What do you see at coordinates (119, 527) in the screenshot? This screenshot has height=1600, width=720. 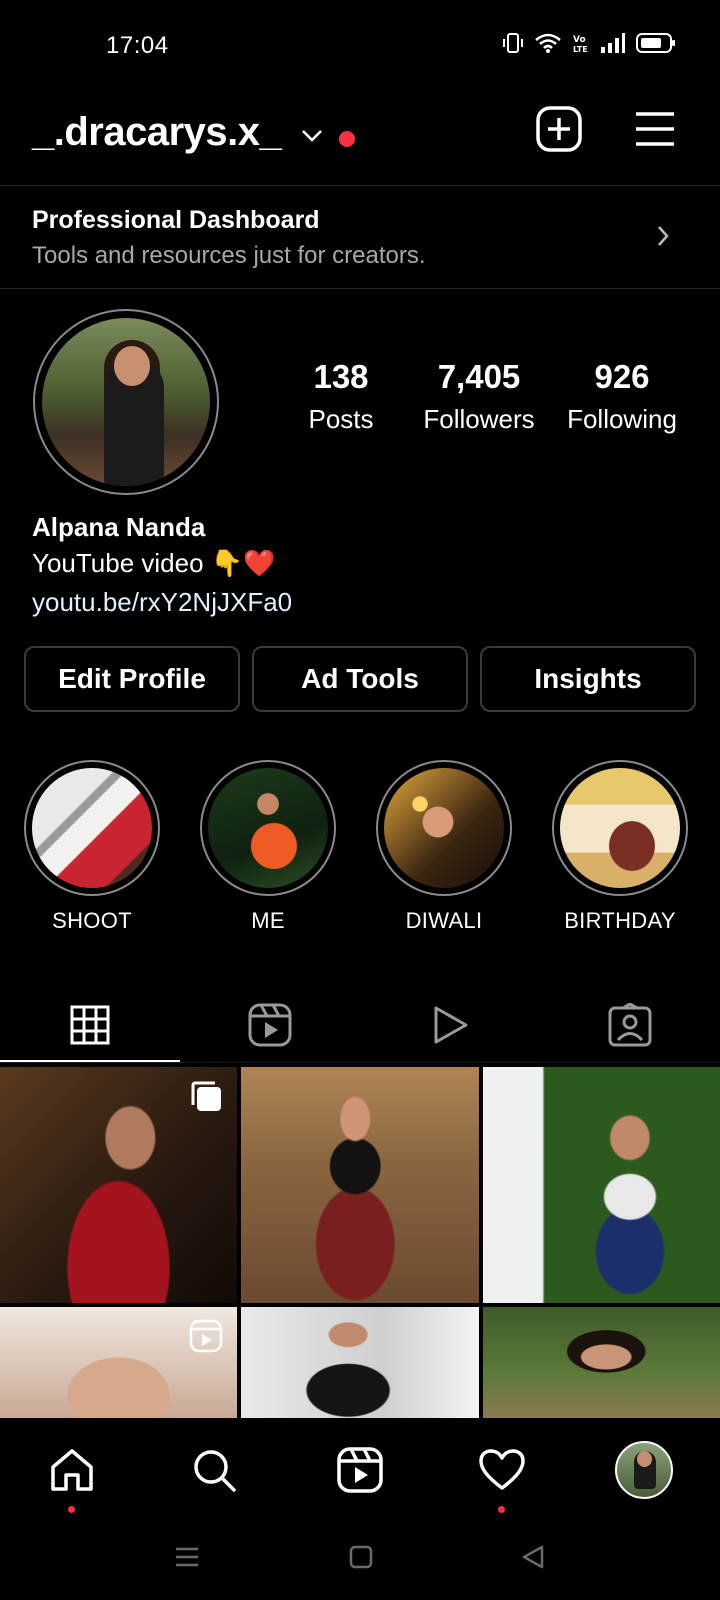 I see `profile-name: Alpana Nanda` at bounding box center [119, 527].